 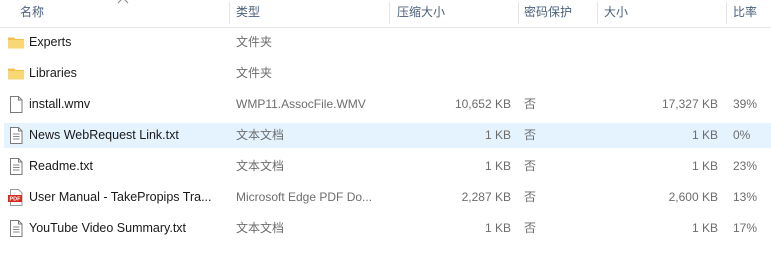 What do you see at coordinates (455, 13) in the screenshot?
I see `column-header-compressed-size: 压缩大小` at bounding box center [455, 13].